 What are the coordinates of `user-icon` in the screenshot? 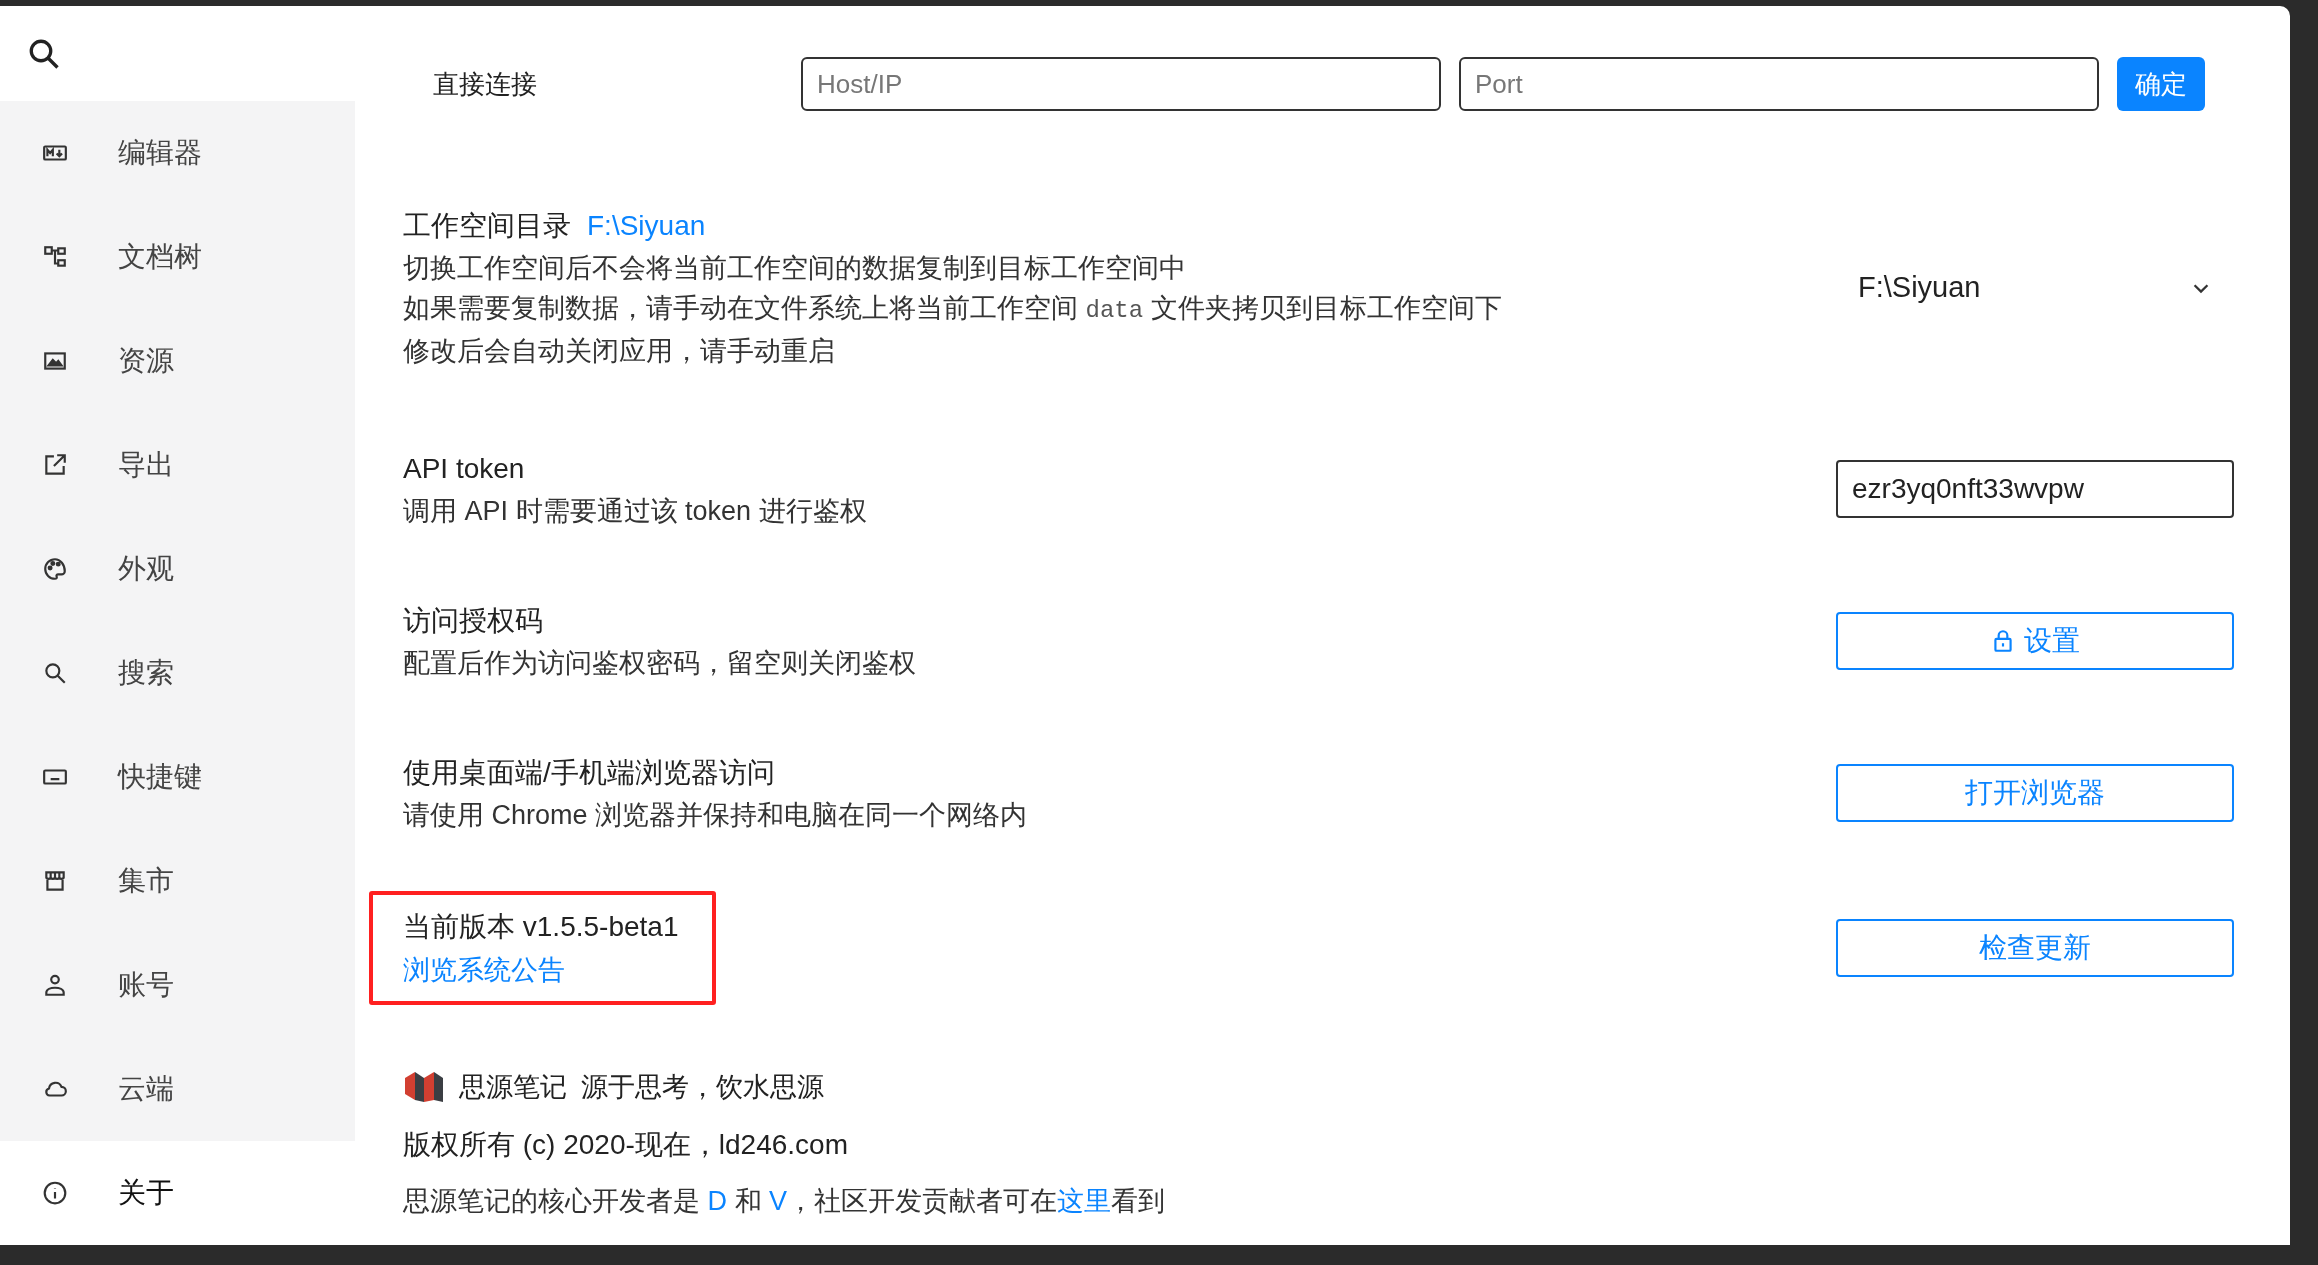 It's located at (55, 985).